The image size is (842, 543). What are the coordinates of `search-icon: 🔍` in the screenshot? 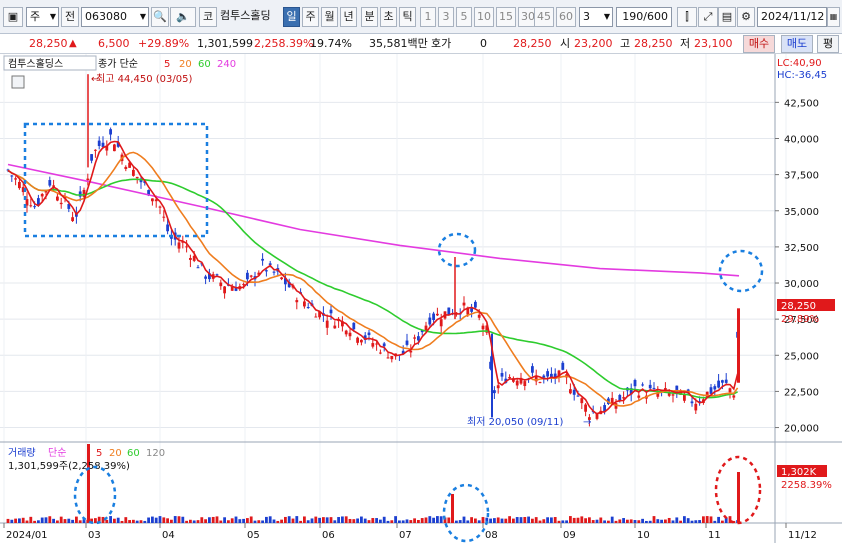 It's located at (160, 17).